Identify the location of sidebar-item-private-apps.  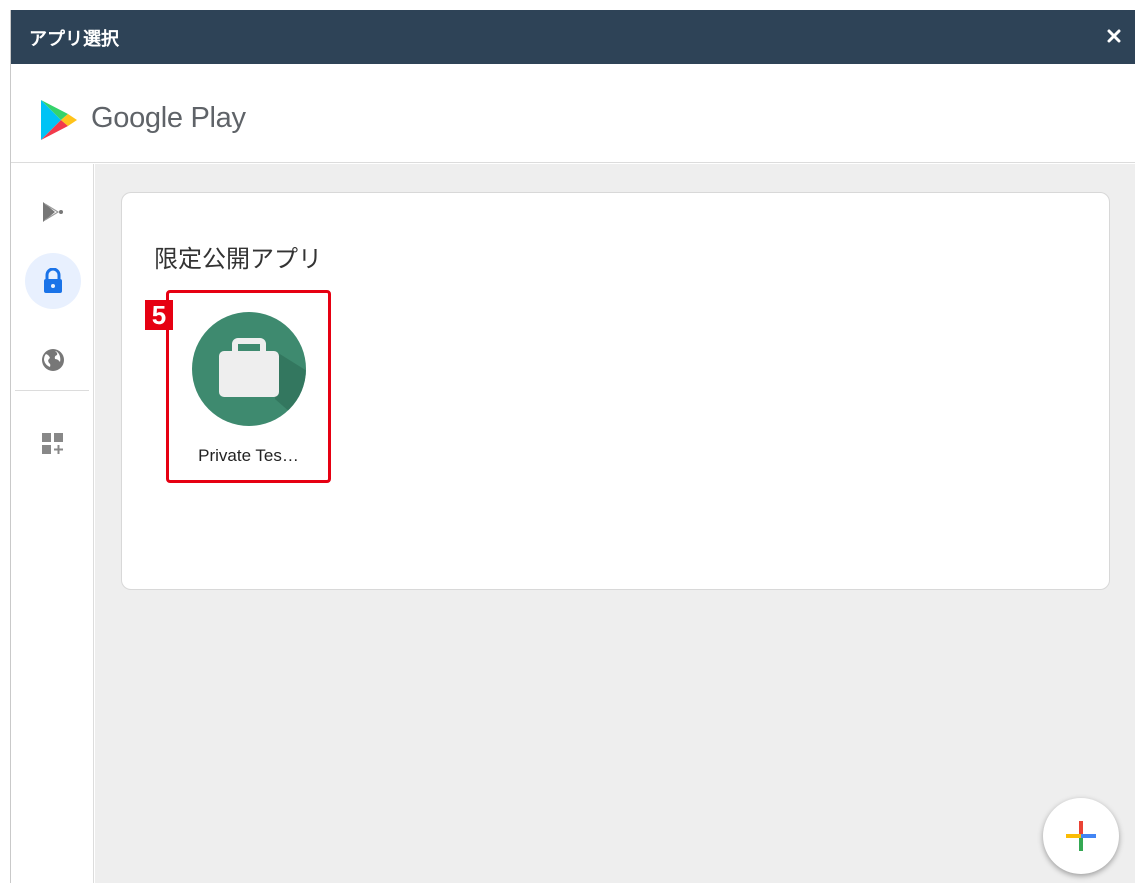
(53, 281).